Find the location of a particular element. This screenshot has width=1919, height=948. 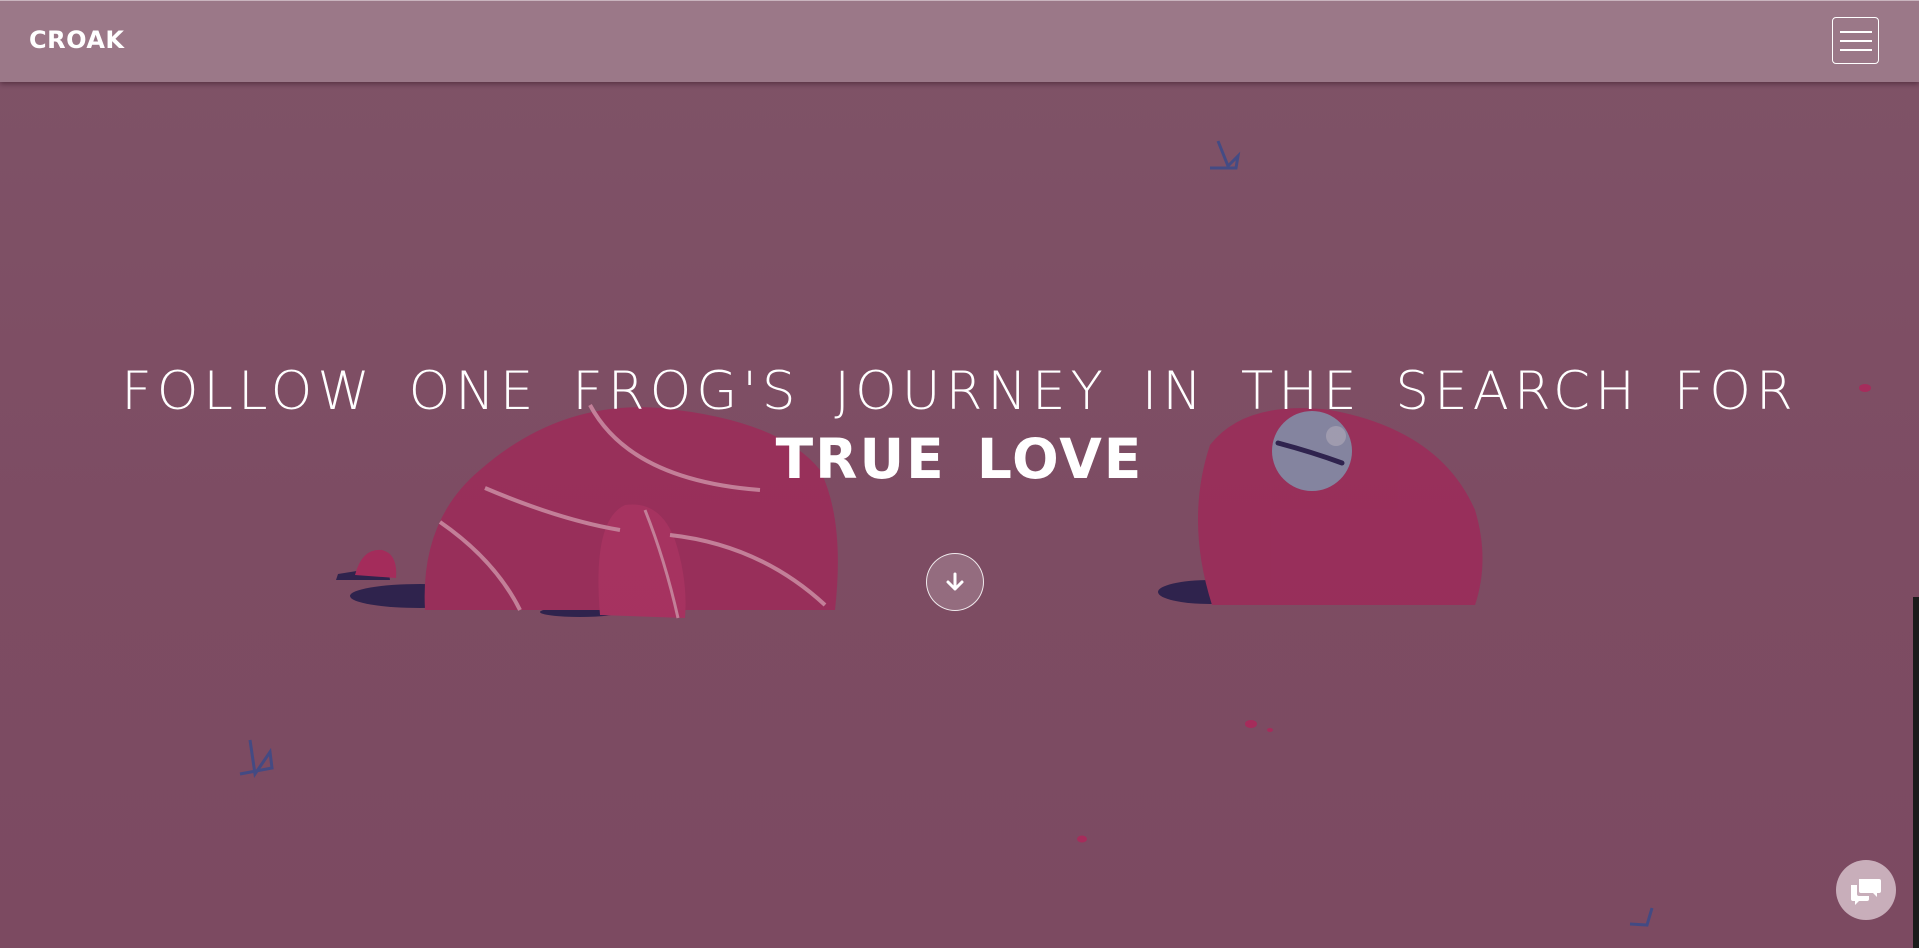

reed-bottom-right is located at coordinates (1641, 917).